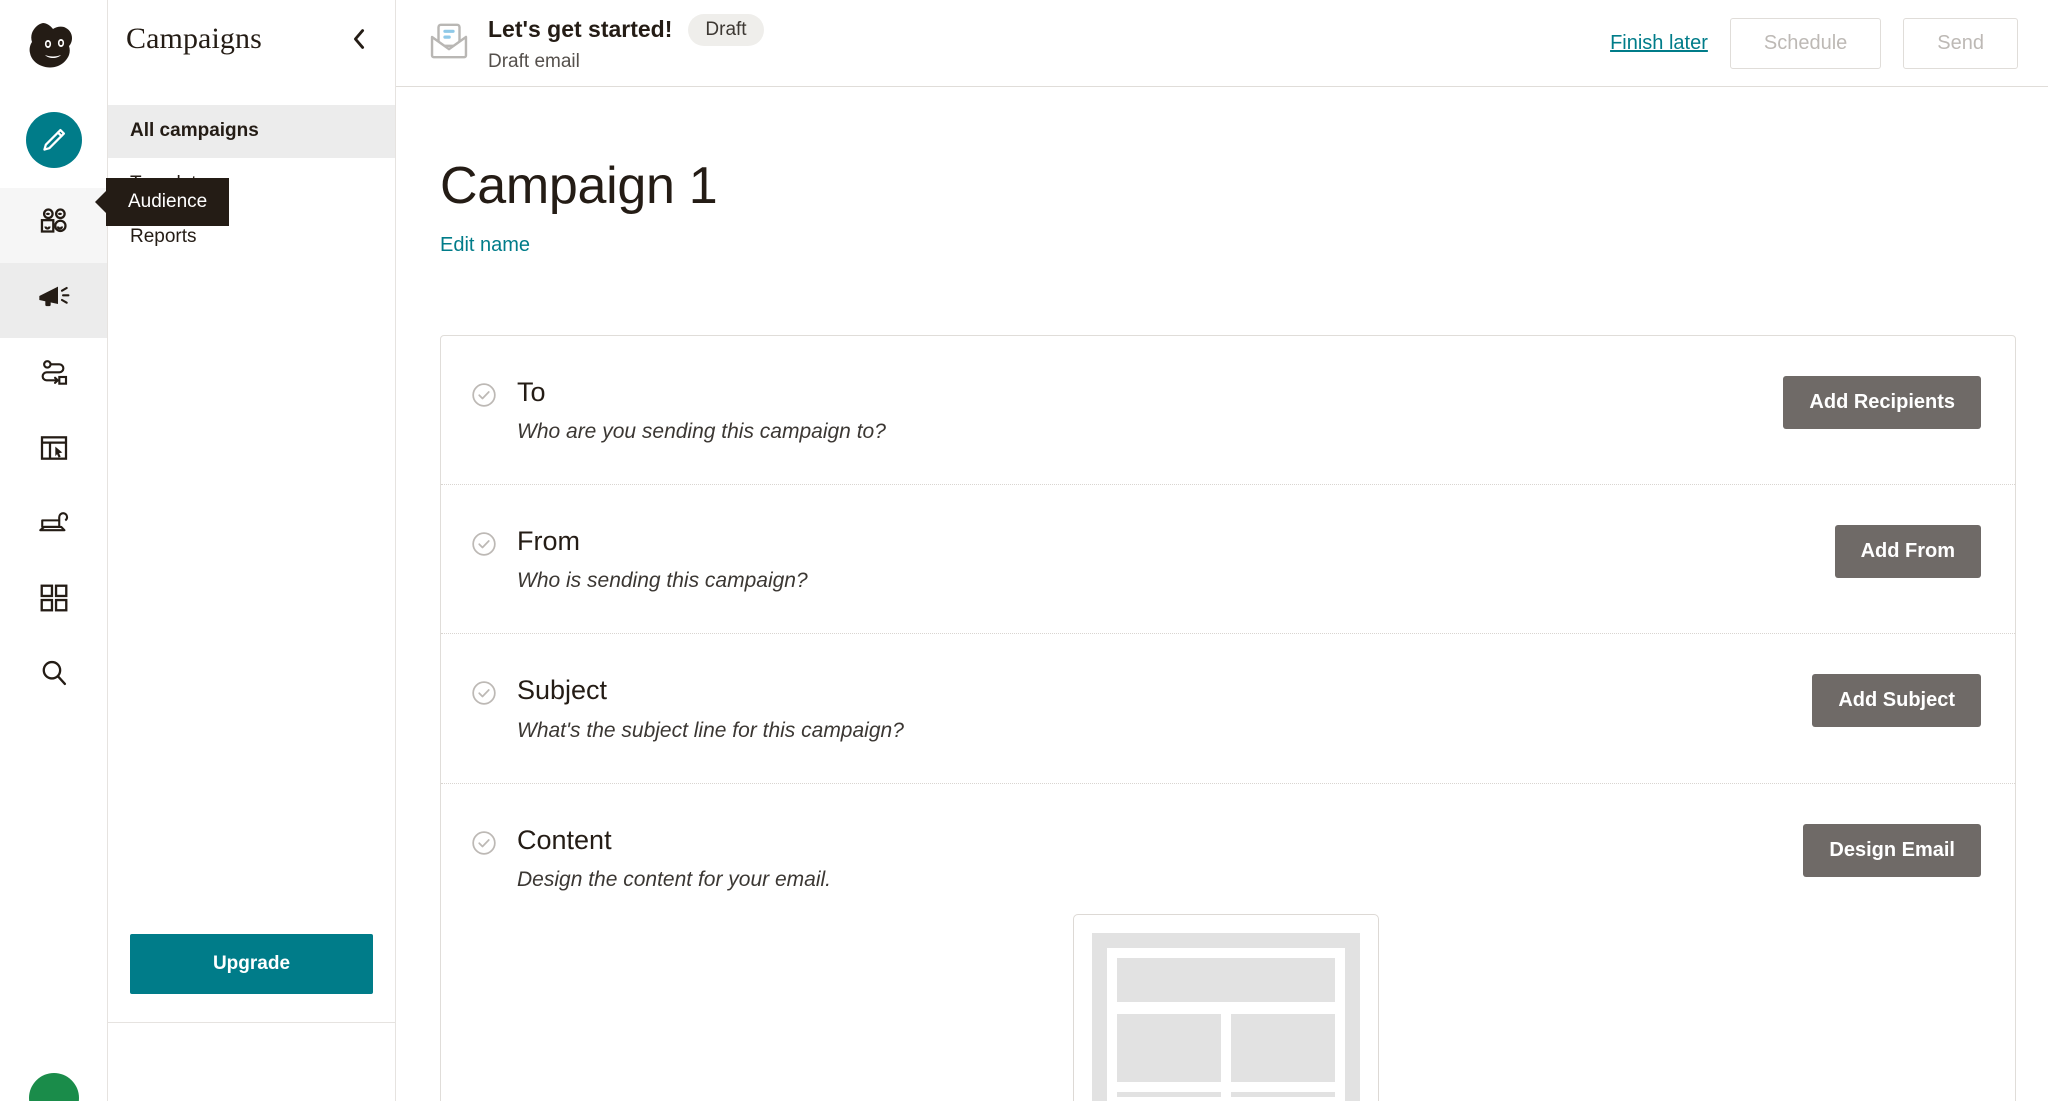  I want to click on primary-icon-rail, so click(54, 550).